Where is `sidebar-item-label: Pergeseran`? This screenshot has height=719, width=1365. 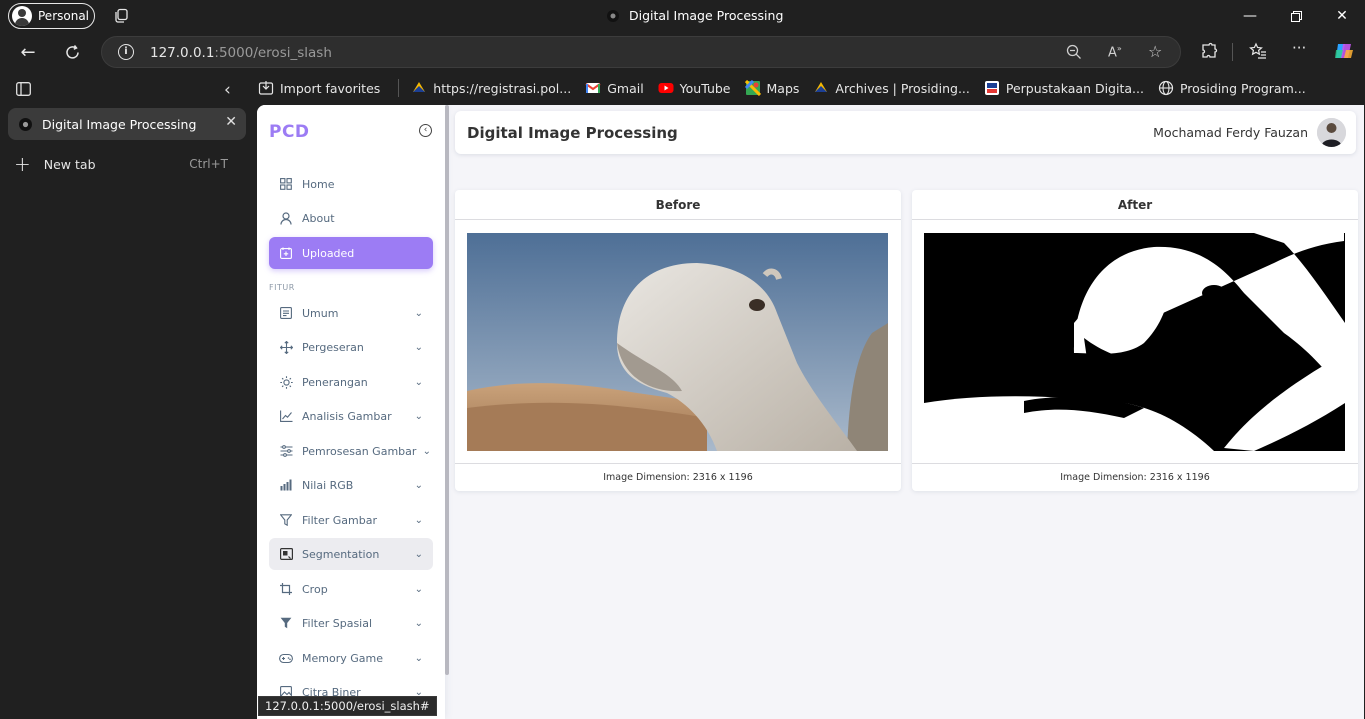 sidebar-item-label: Pergeseran is located at coordinates (333, 347).